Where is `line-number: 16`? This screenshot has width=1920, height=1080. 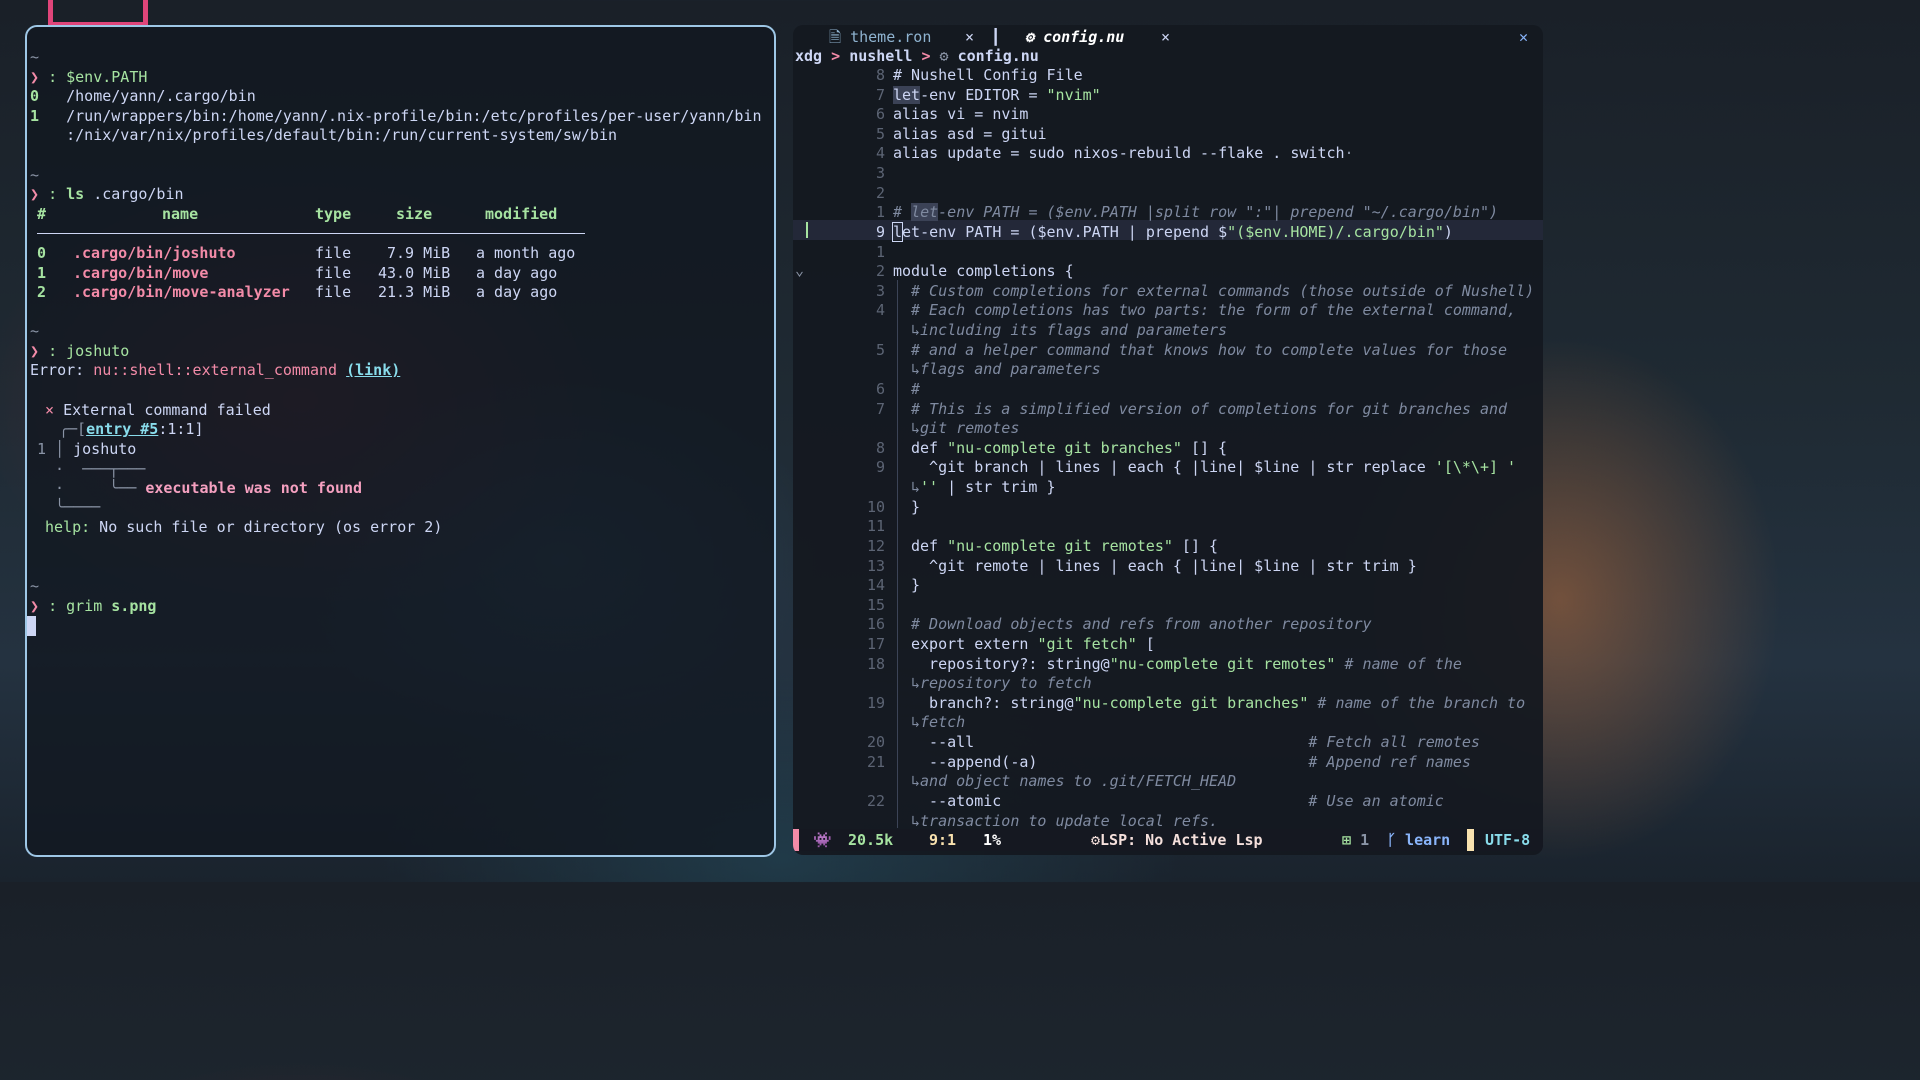 line-number: 16 is located at coordinates (875, 624).